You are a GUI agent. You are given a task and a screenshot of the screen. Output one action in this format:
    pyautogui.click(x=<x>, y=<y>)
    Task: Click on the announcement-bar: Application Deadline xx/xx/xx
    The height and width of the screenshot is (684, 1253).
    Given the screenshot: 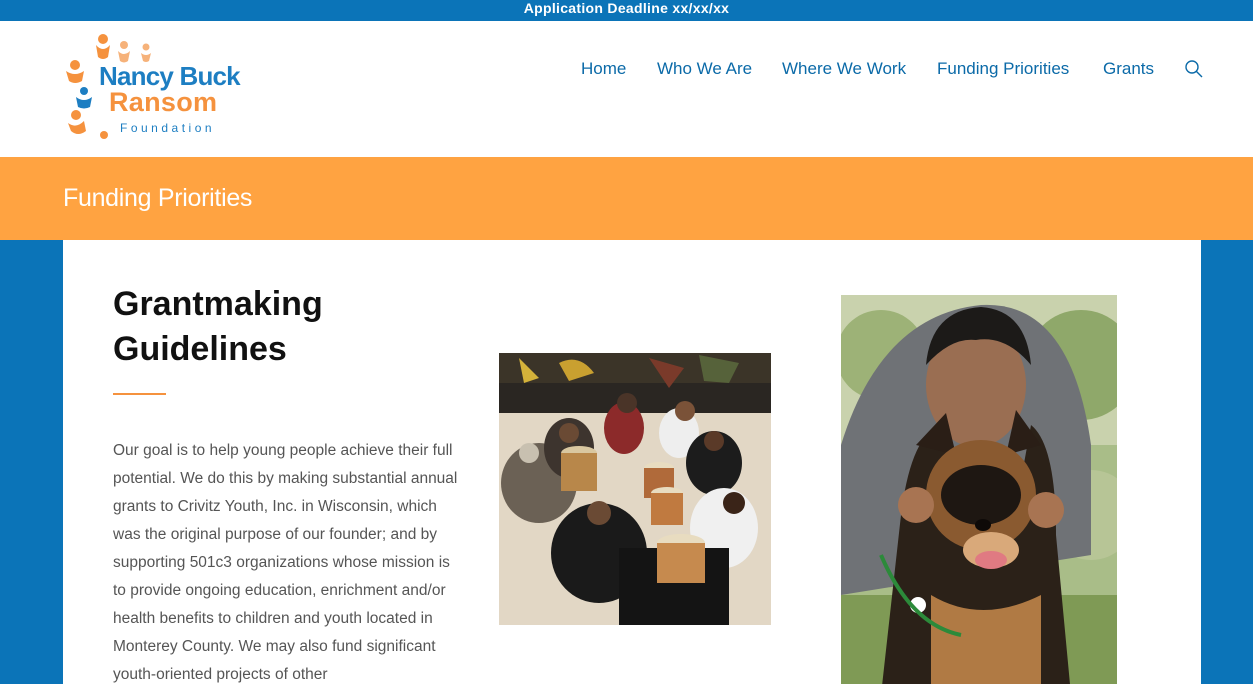 What is the action you would take?
    pyautogui.click(x=626, y=10)
    